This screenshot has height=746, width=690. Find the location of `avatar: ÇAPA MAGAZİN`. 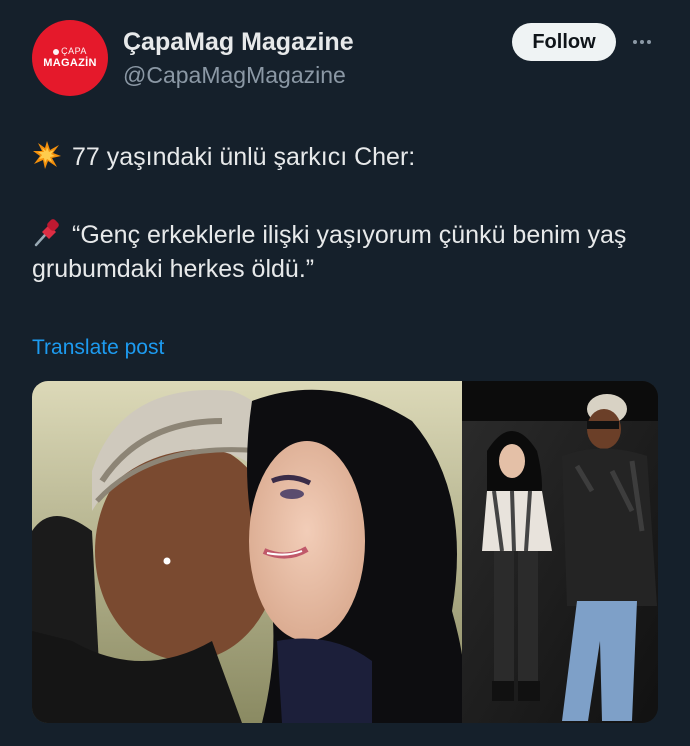

avatar: ÇAPA MAGAZİN is located at coordinates (70, 58).